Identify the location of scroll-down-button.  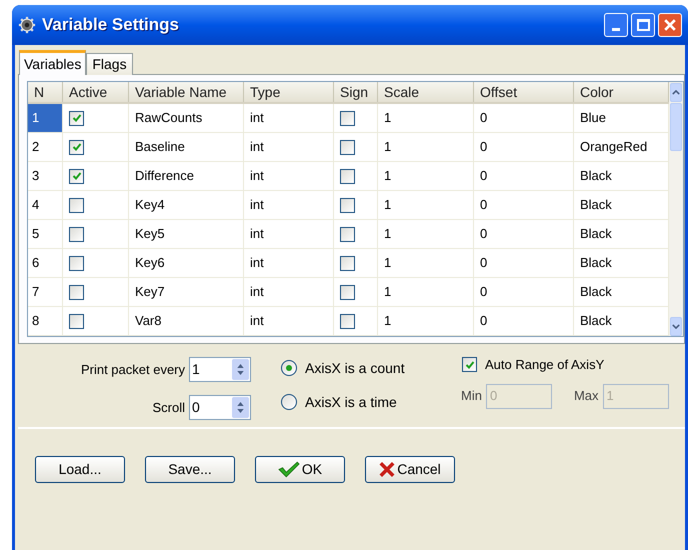
(676, 326).